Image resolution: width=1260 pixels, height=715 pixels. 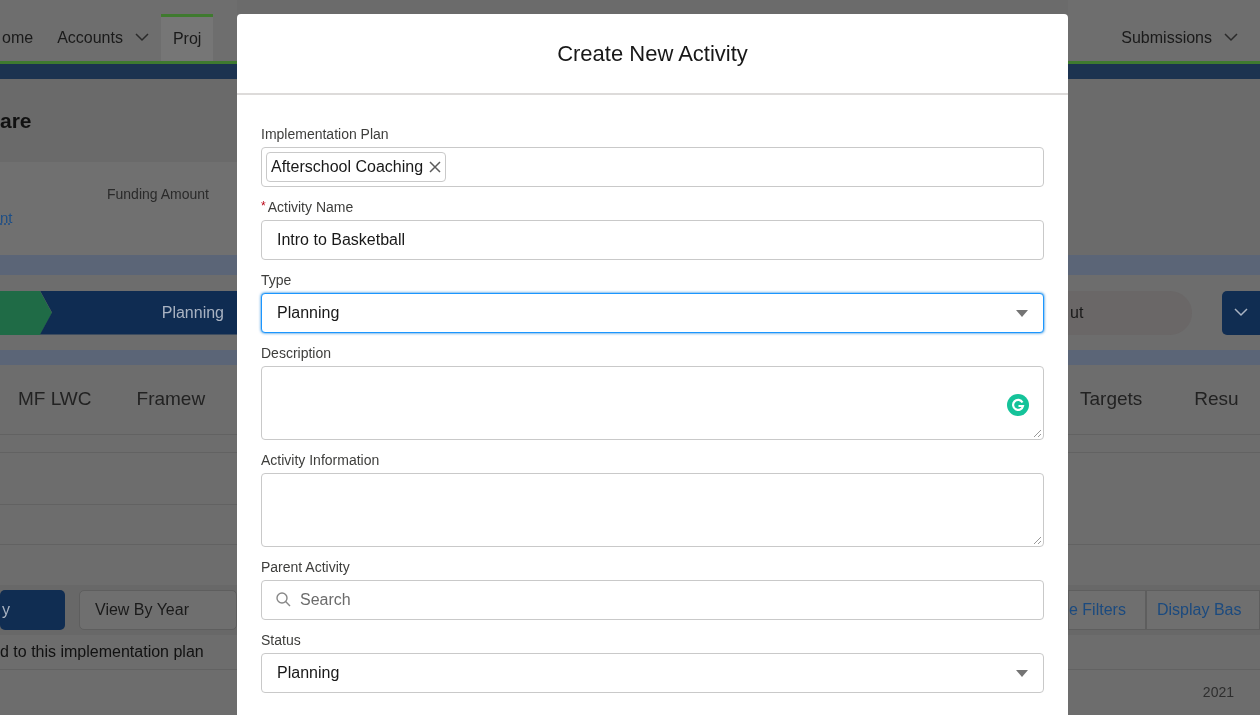 What do you see at coordinates (1111, 399) in the screenshot?
I see `record-tab: Targets` at bounding box center [1111, 399].